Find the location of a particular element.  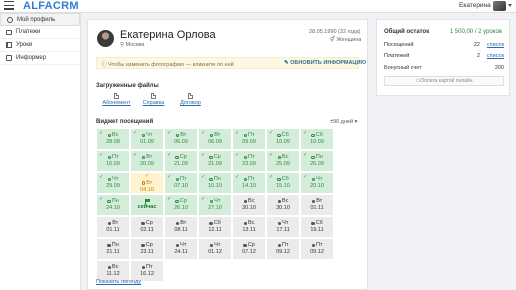

visit-day: Вт is located at coordinates (146, 183).